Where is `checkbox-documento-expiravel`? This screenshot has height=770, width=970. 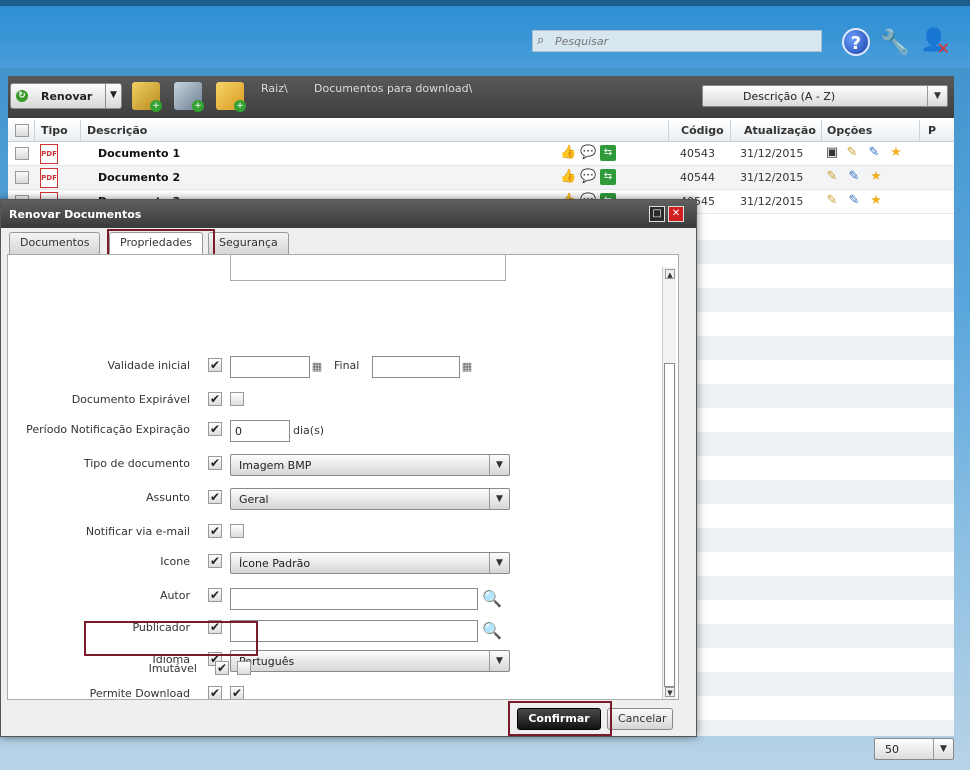
checkbox-documento-expiravel is located at coordinates (237, 399).